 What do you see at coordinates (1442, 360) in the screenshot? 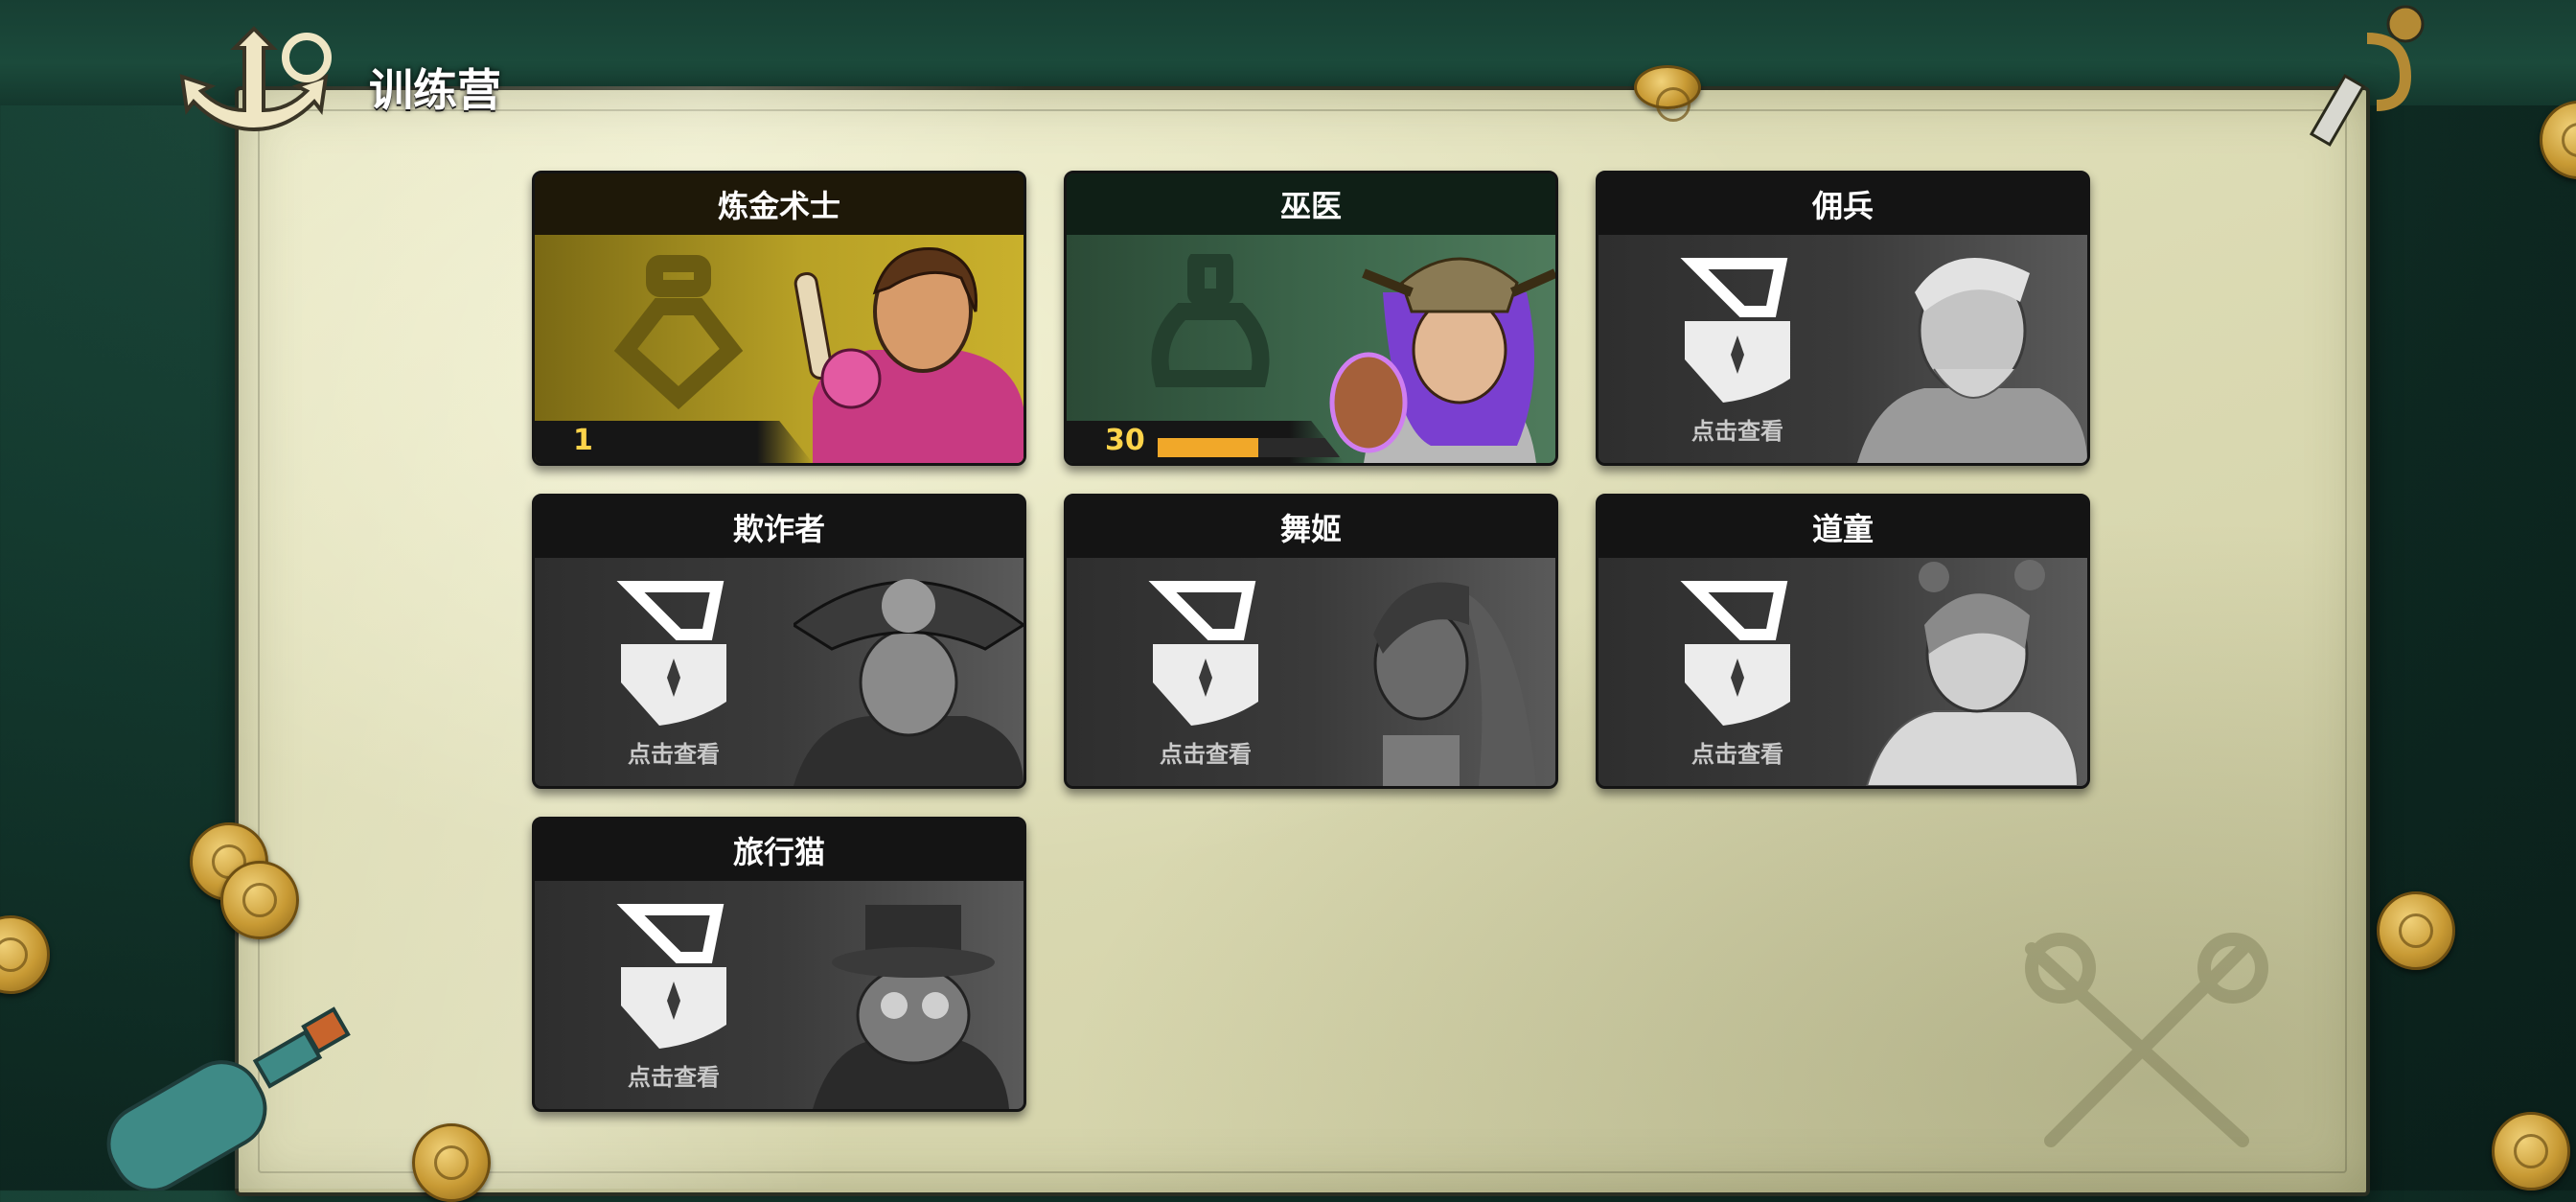
I see `witch-doctor-portrait` at bounding box center [1442, 360].